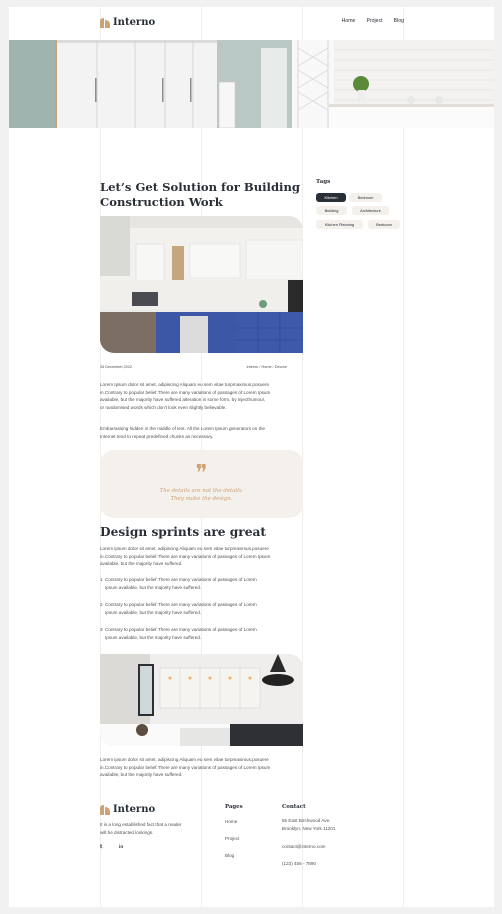  What do you see at coordinates (384, 224) in the screenshot?
I see `tag-bedroom-2: Bedroom` at bounding box center [384, 224].